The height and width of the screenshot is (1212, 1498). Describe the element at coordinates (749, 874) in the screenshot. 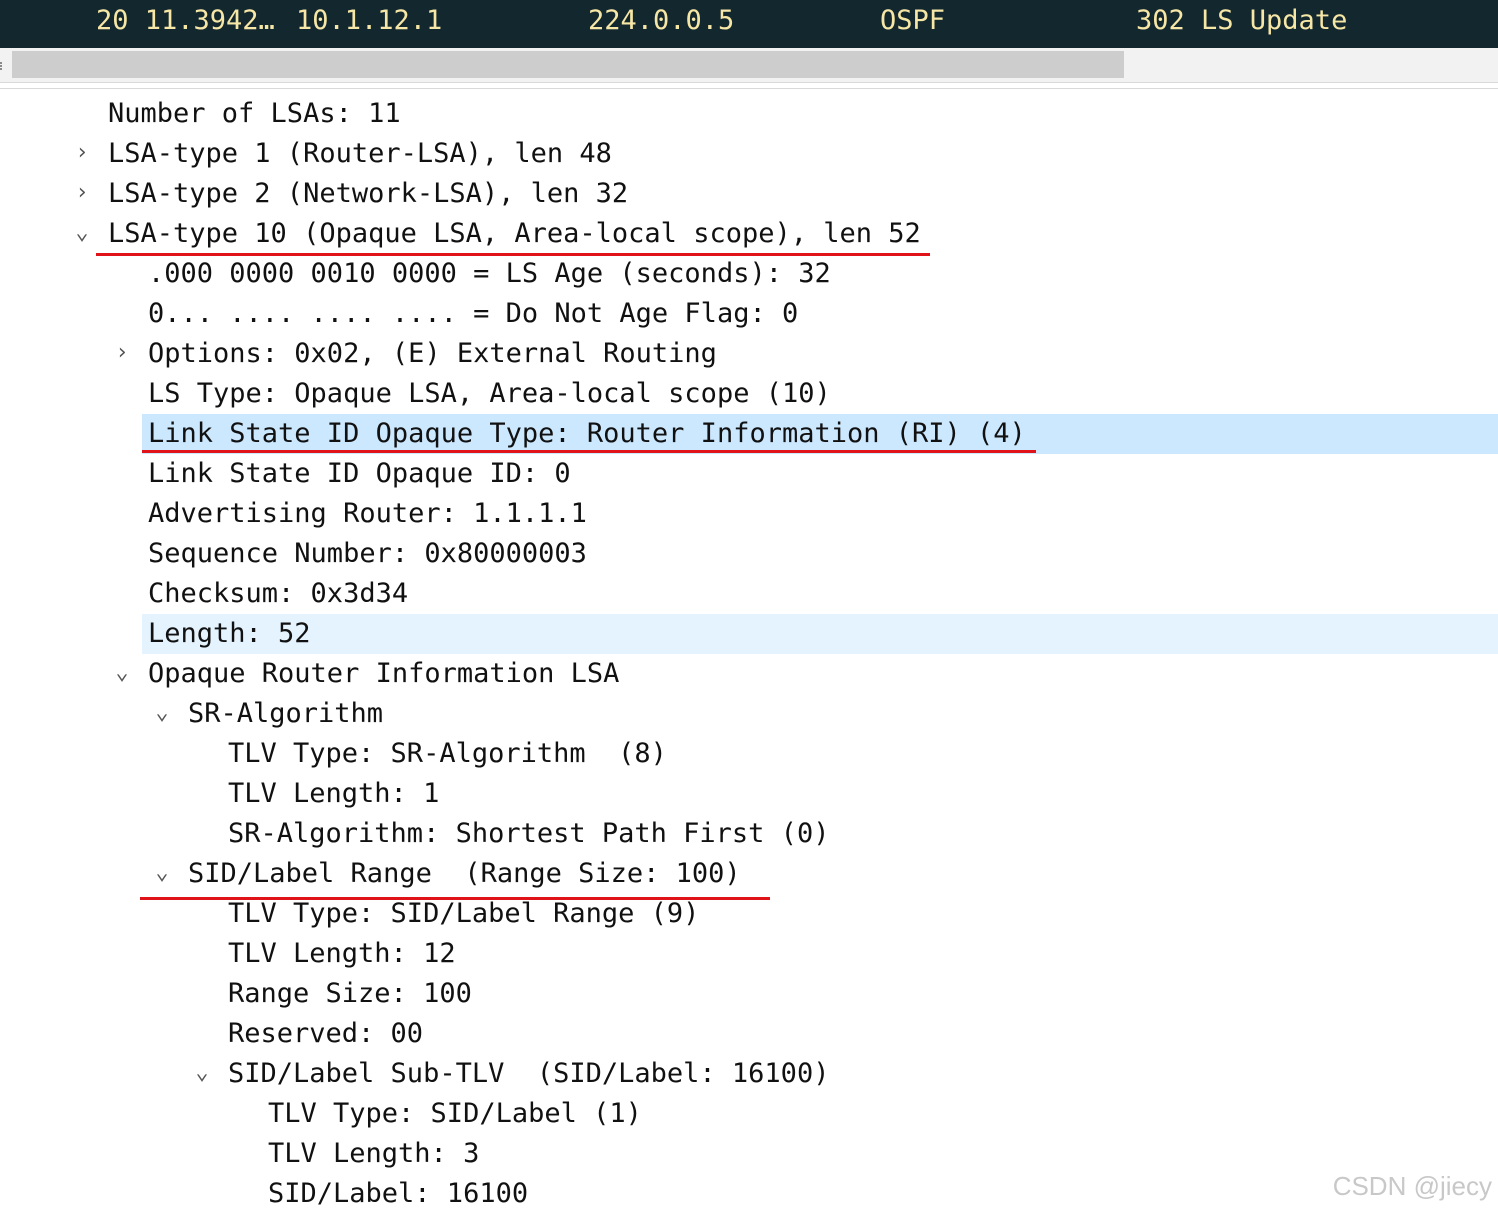

I see `tree-row: ⌄ SID/Label Range (Range Size: 100)` at that location.